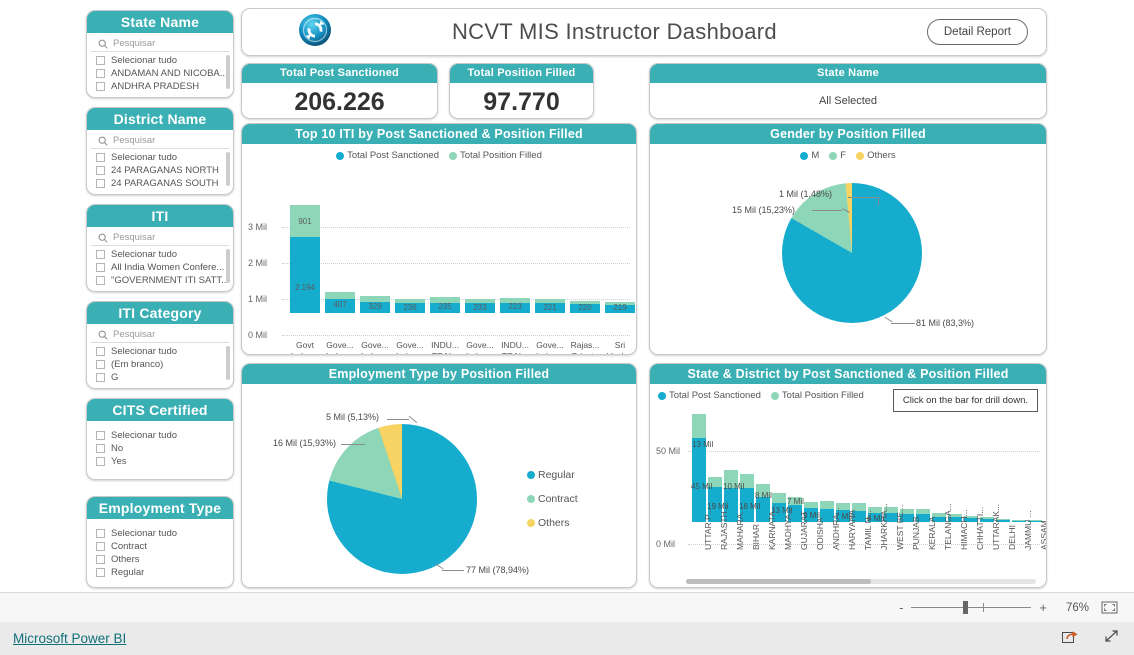 The image size is (1134, 655). I want to click on zoom-slider-thumb, so click(966, 607).